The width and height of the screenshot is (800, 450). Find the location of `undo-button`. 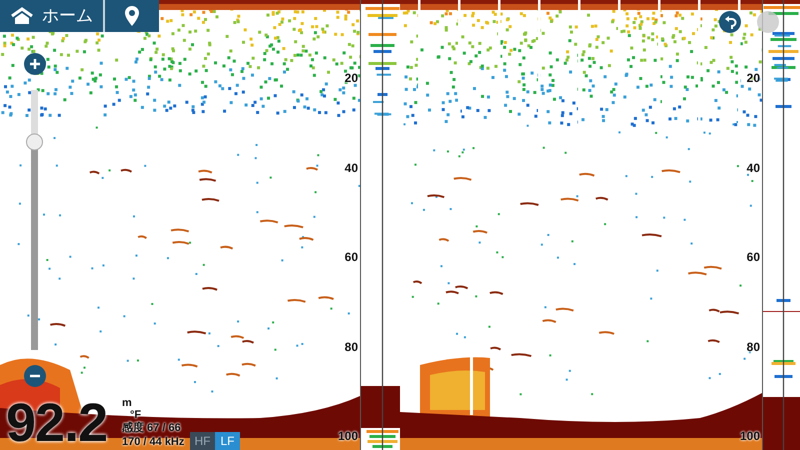

undo-button is located at coordinates (730, 22).